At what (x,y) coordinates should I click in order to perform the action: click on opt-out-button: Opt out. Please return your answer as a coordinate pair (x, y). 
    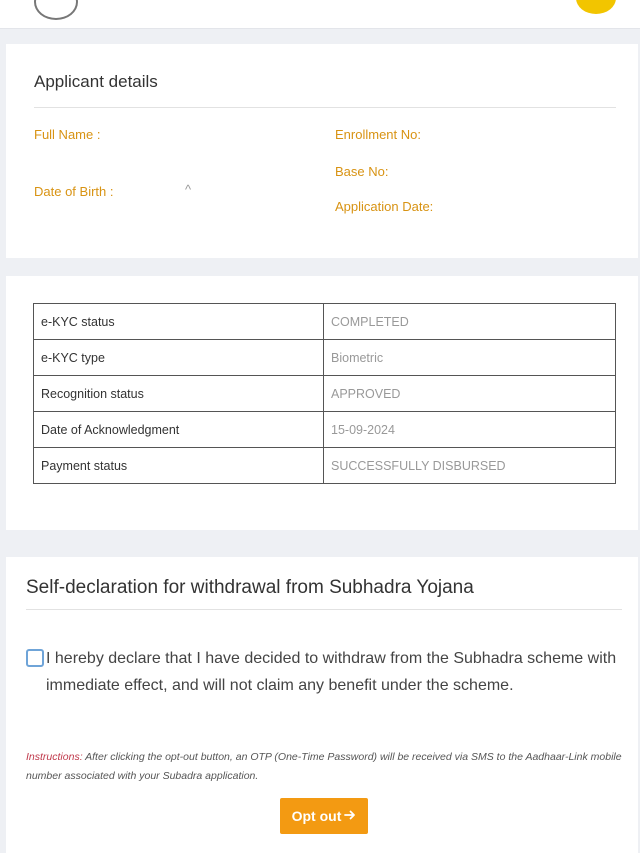
    Looking at the image, I should click on (324, 816).